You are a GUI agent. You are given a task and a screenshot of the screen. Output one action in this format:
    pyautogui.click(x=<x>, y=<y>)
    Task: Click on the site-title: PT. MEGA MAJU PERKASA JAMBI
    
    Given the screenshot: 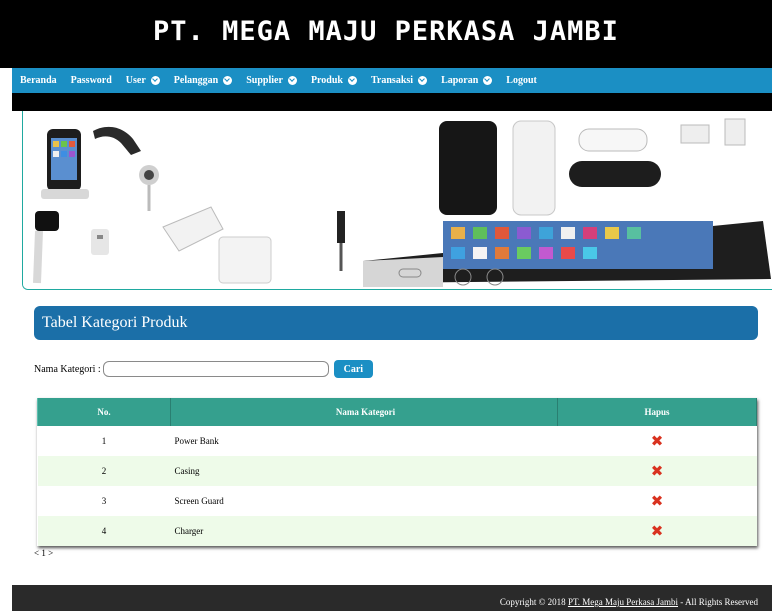 What is the action you would take?
    pyautogui.click(x=386, y=31)
    